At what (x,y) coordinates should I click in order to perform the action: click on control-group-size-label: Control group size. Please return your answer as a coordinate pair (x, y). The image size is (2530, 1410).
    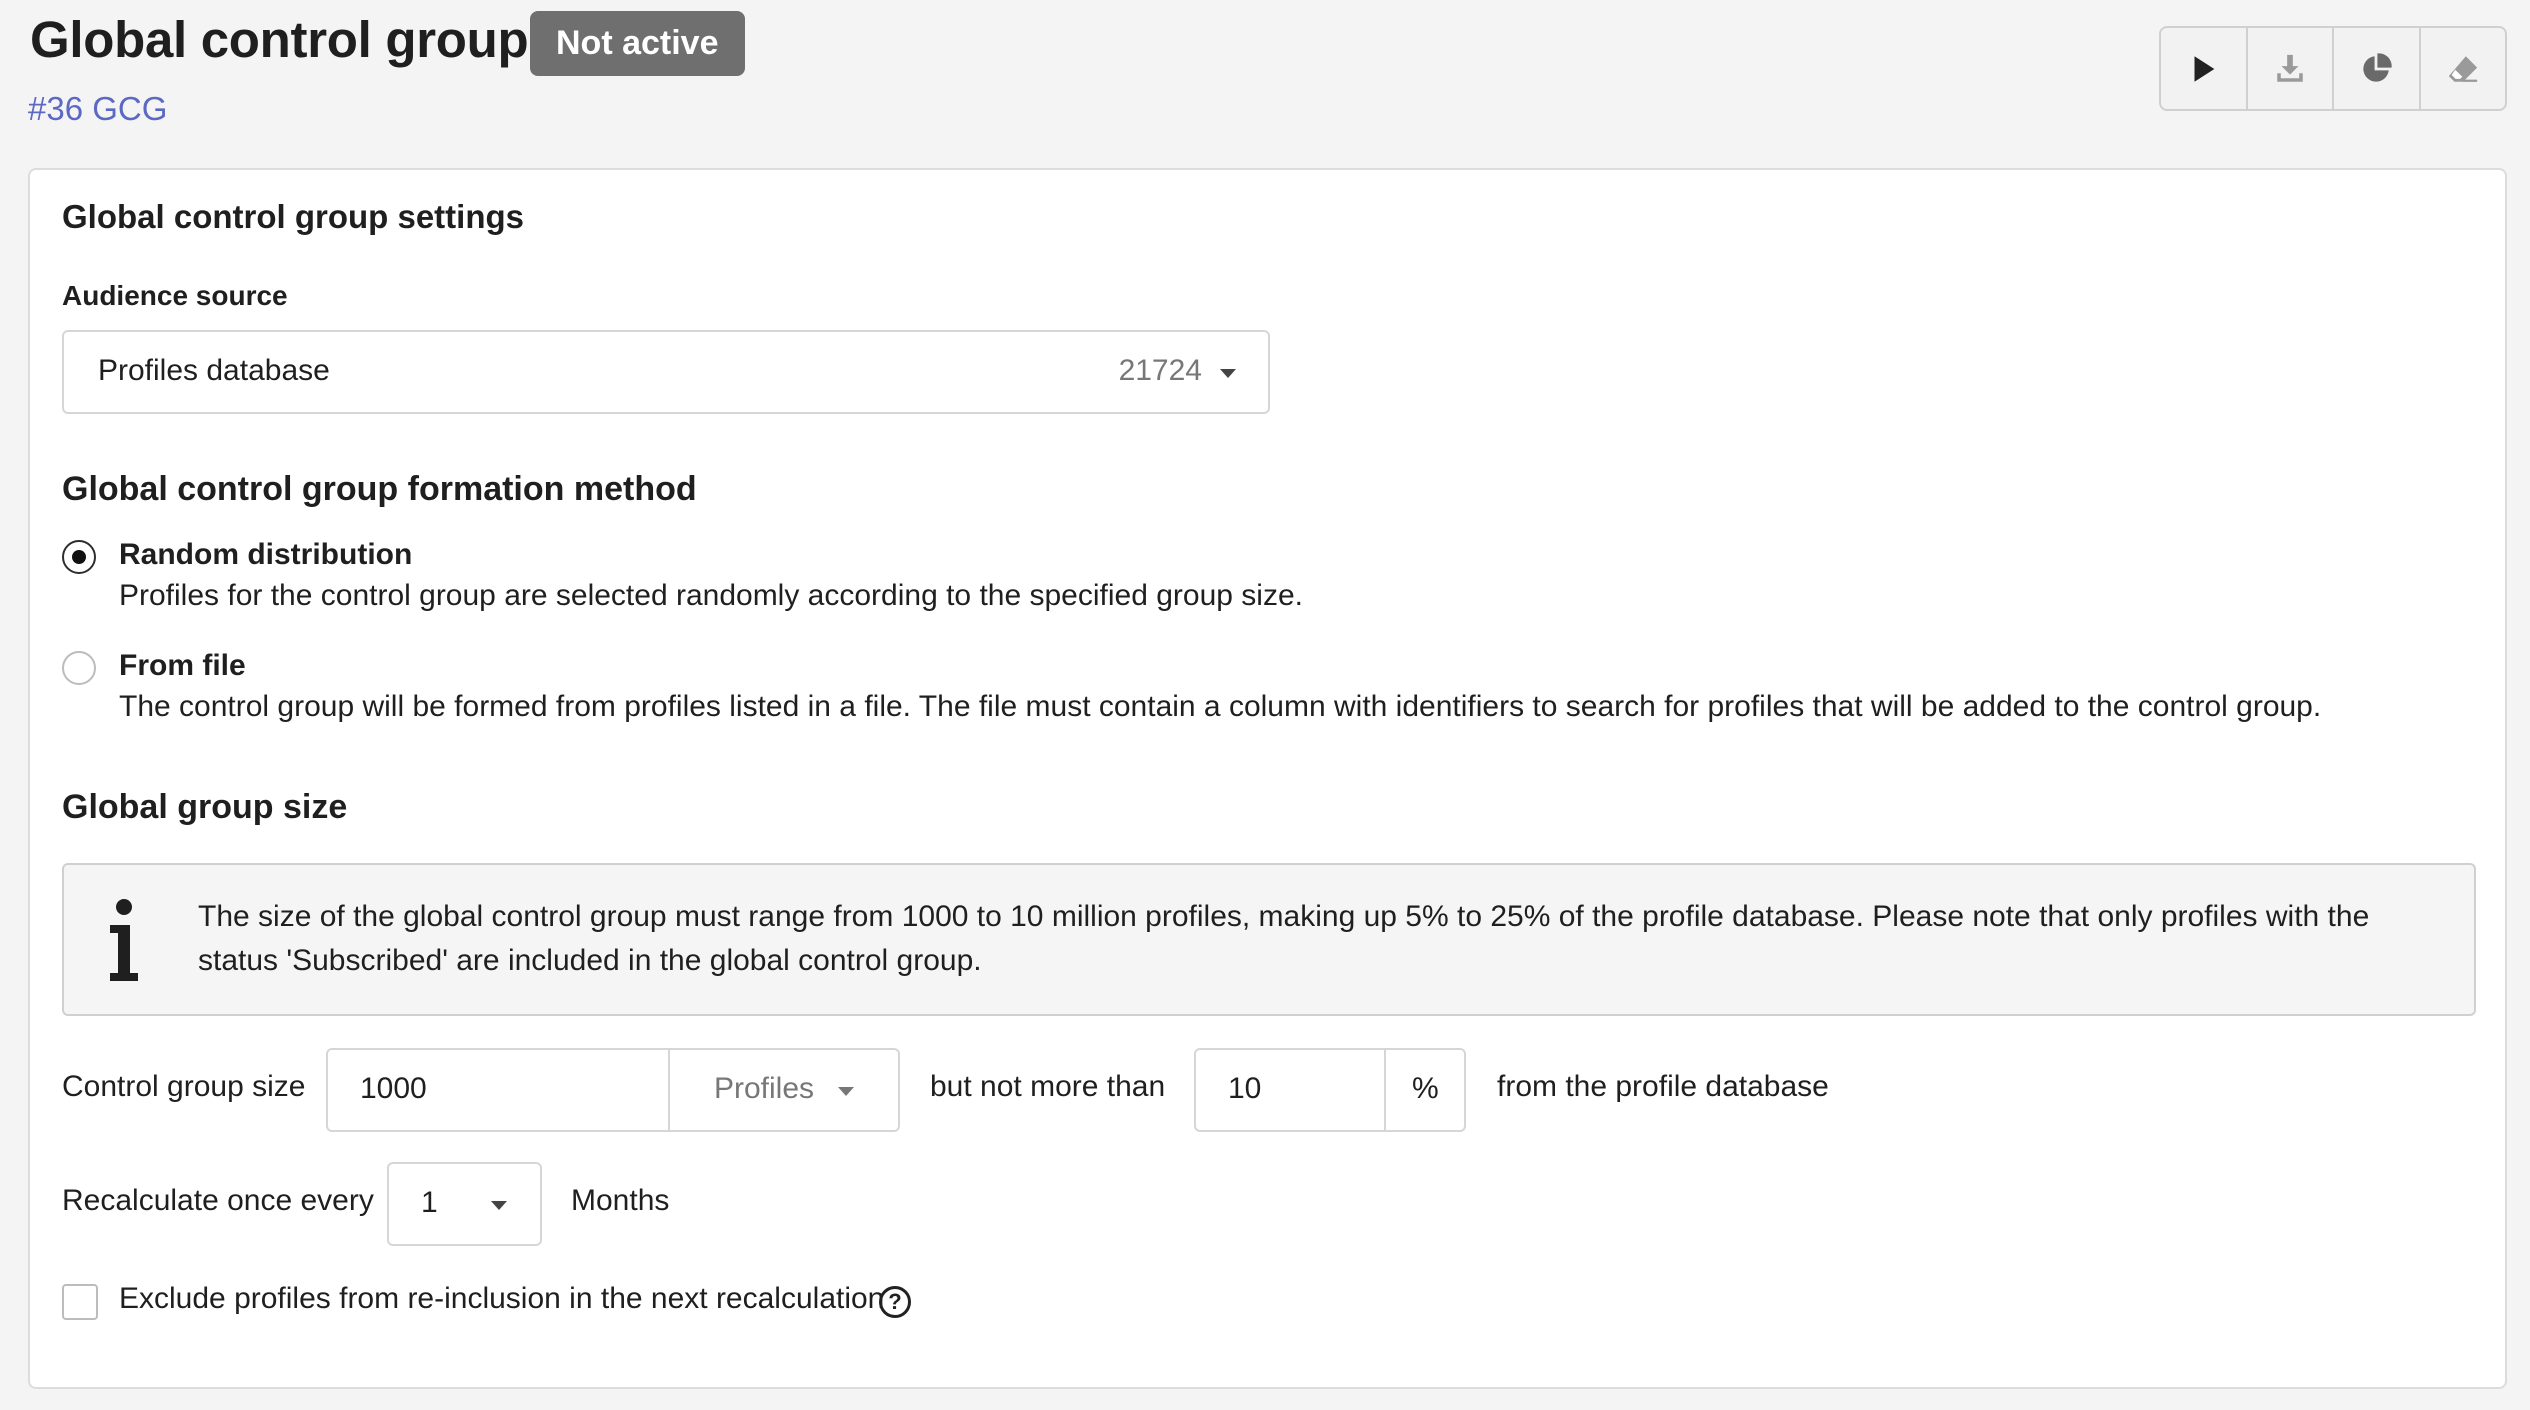
    Looking at the image, I should click on (184, 1086).